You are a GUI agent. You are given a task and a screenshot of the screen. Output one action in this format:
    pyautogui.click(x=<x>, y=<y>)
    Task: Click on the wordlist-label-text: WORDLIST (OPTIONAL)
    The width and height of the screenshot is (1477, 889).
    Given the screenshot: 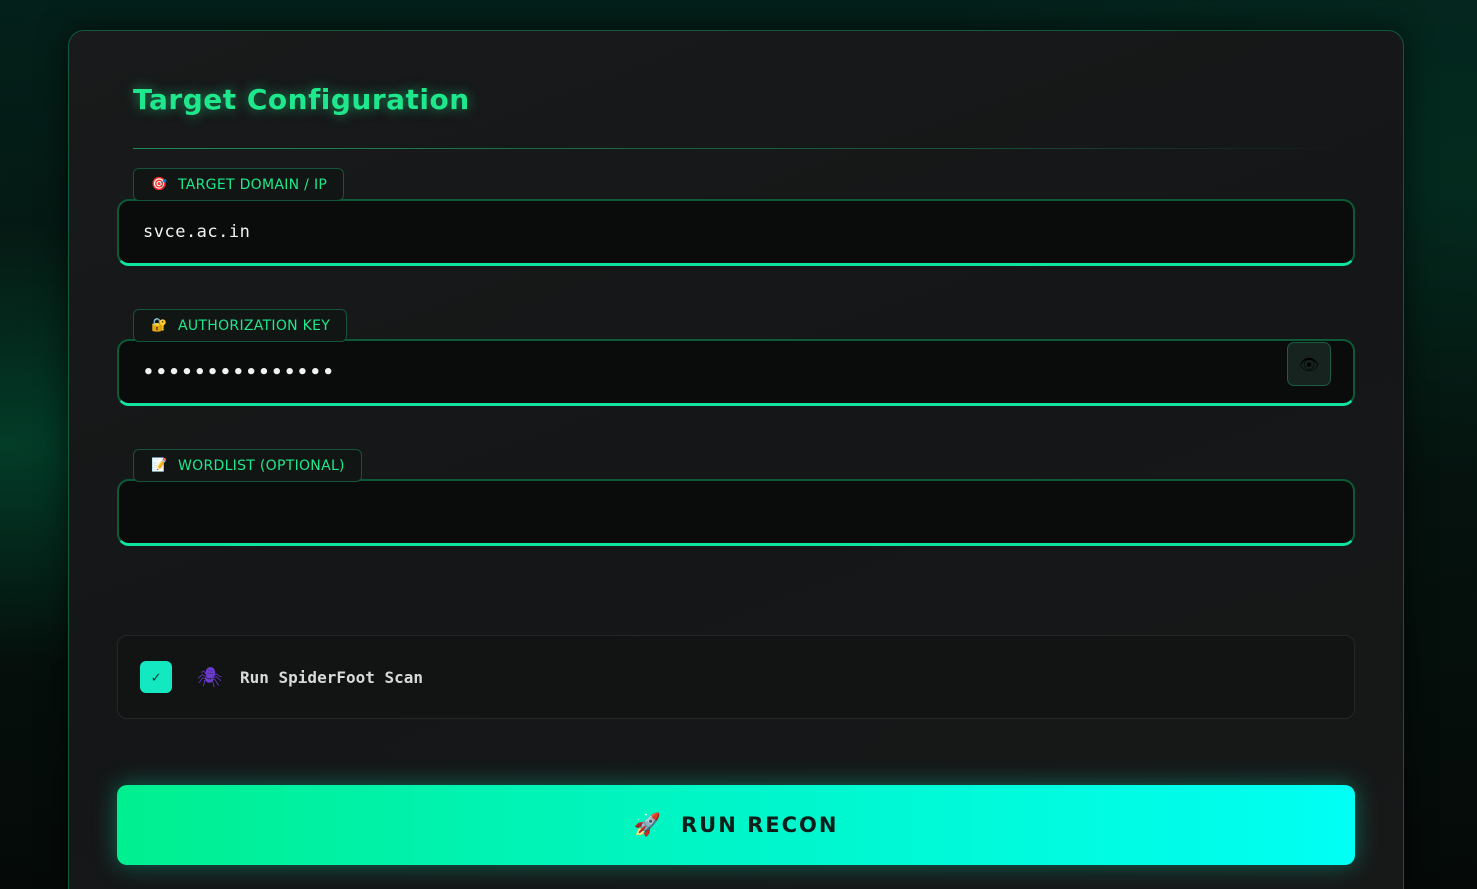 What is the action you would take?
    pyautogui.click(x=261, y=465)
    